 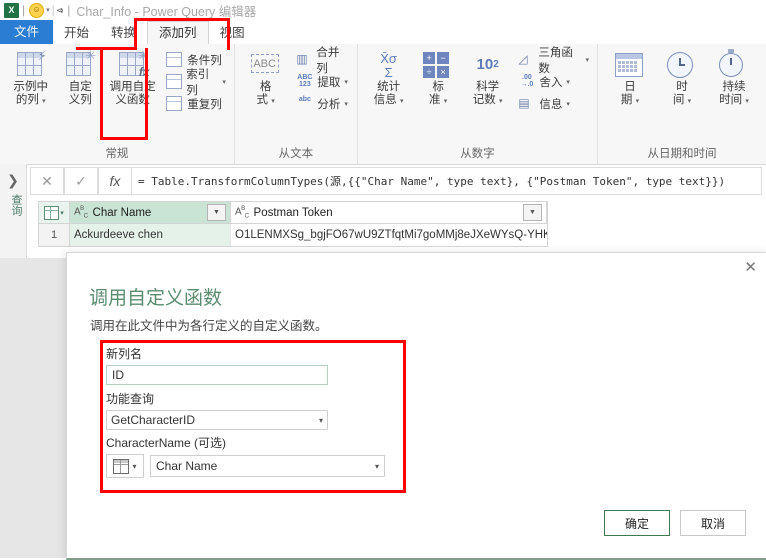 I want to click on parameter-value-select: Char Name ▾, so click(x=267, y=466).